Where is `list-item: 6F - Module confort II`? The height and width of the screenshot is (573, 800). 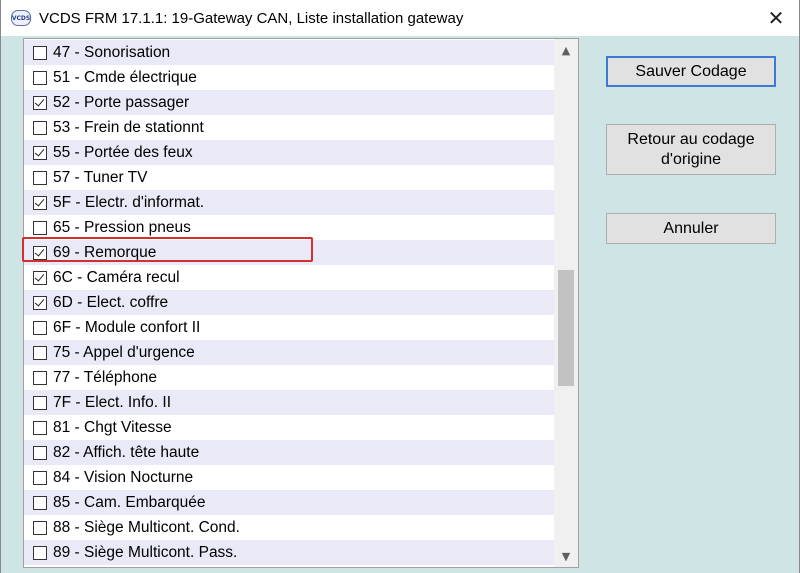
list-item: 6F - Module confort II is located at coordinates (289, 327).